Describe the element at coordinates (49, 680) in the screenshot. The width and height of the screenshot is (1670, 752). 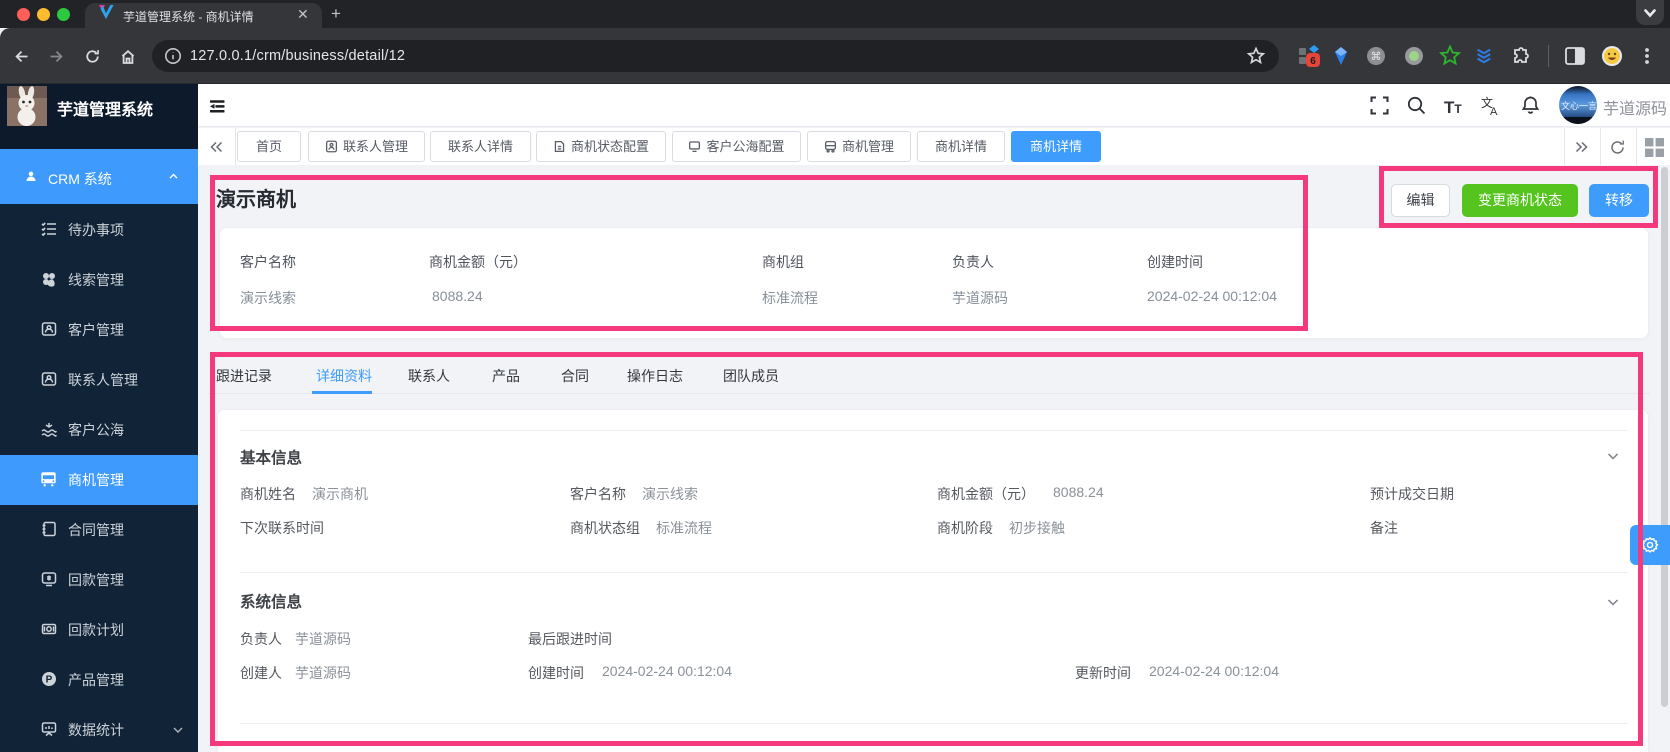
I see `svg-text: P` at that location.